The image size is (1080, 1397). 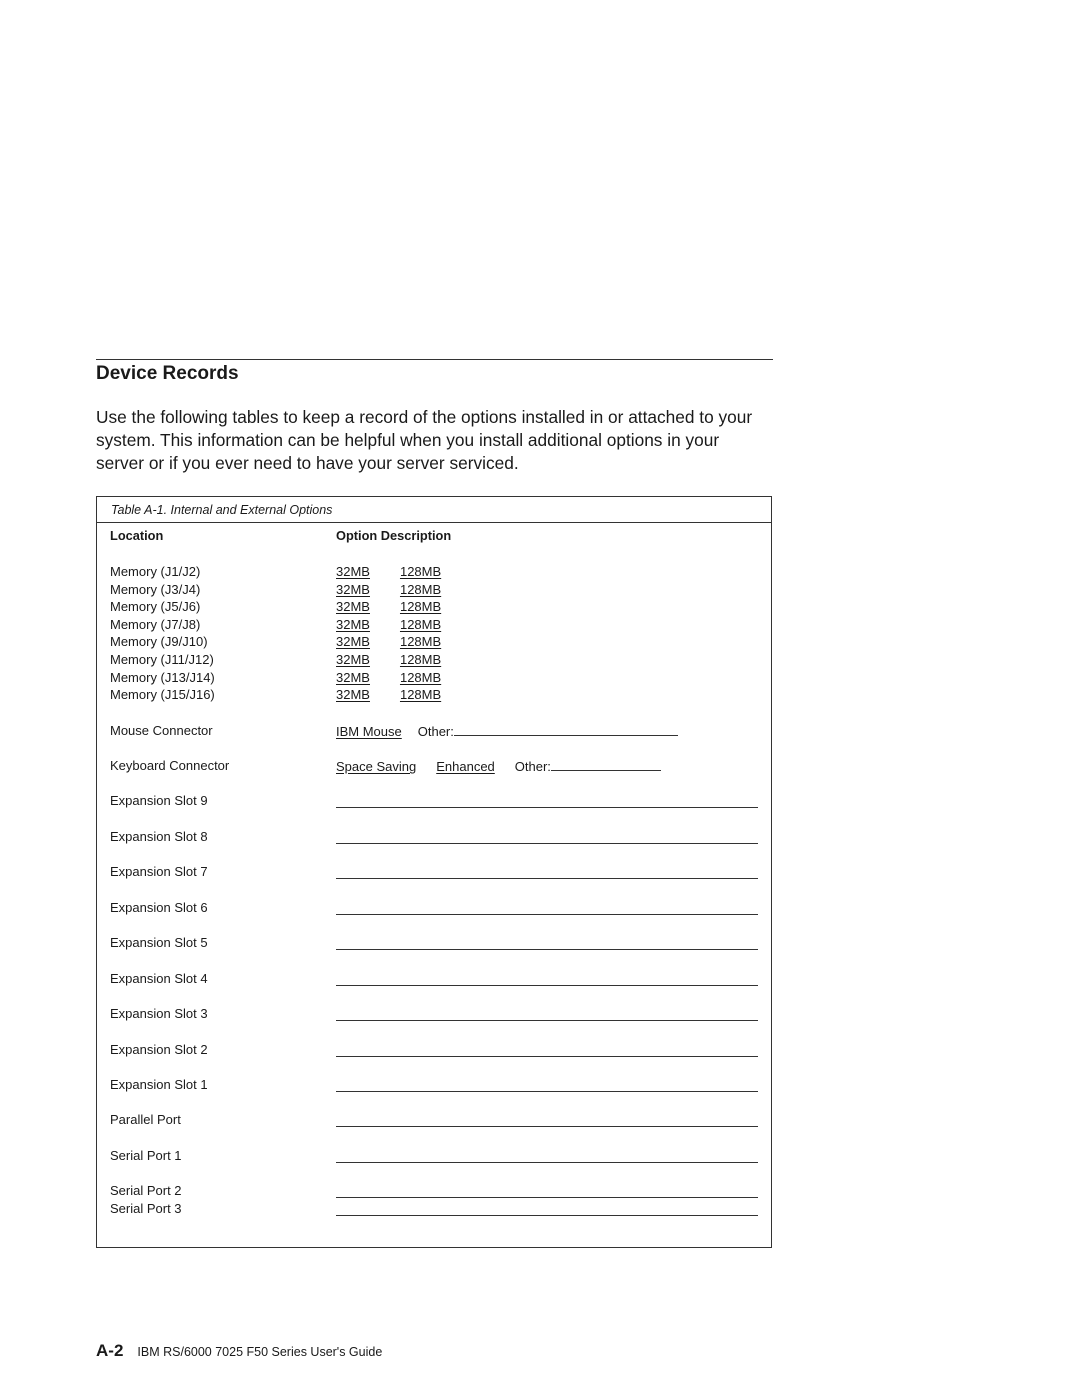 What do you see at coordinates (159, 907) in the screenshot?
I see `row-location: Expansion Slot 6` at bounding box center [159, 907].